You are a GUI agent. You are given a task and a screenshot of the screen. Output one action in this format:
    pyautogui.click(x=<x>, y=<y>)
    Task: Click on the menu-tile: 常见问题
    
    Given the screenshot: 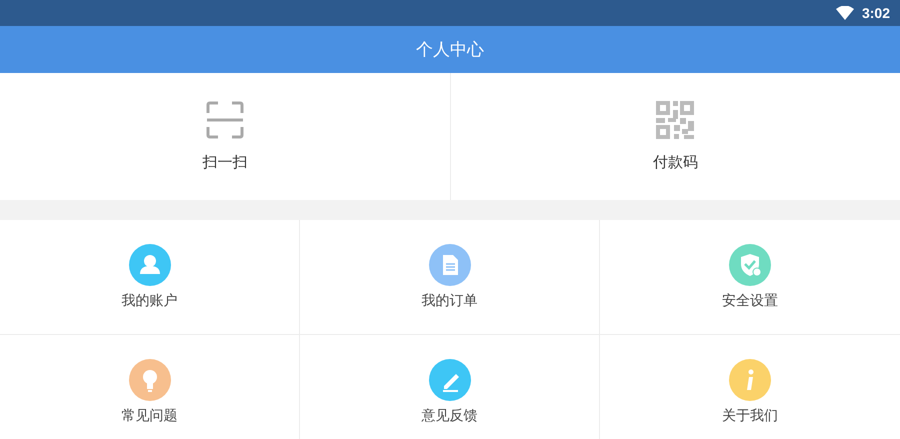 What is the action you would take?
    pyautogui.click(x=150, y=387)
    